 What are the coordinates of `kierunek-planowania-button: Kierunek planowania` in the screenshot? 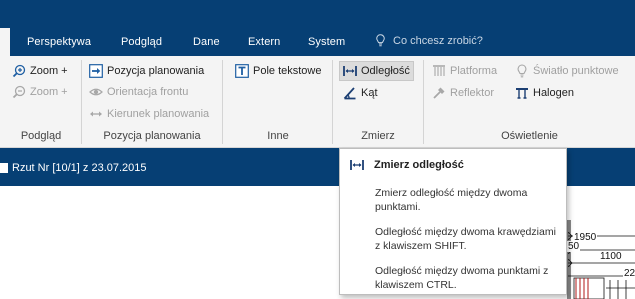 It's located at (149, 114).